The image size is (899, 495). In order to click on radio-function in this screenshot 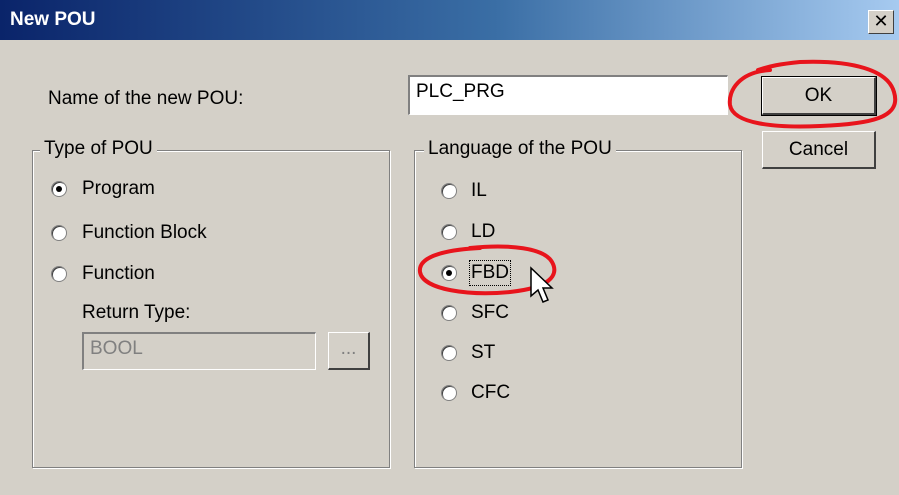, I will do `click(59, 274)`.